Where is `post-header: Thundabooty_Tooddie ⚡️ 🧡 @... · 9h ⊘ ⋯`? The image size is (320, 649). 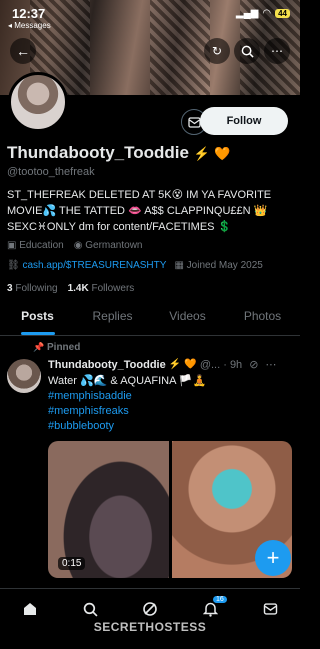 post-header: Thundabooty_Tooddie ⚡️ 🧡 @... · 9h ⊘ ⋯ is located at coordinates (162, 365).